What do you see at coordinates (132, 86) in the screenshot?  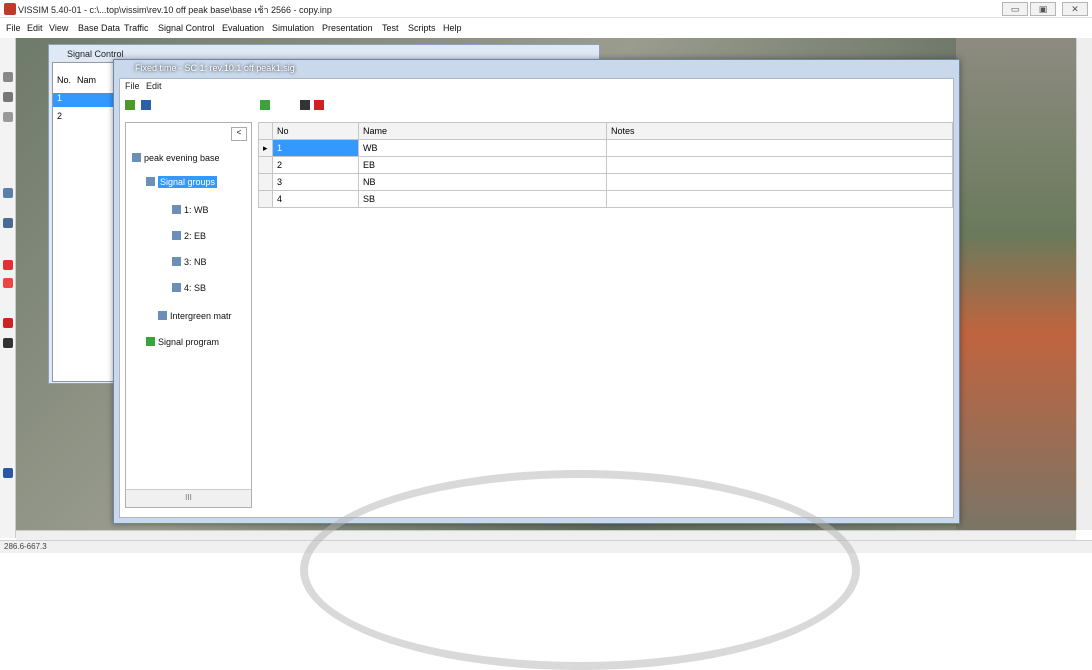 I see `ft-menu-file: File` at bounding box center [132, 86].